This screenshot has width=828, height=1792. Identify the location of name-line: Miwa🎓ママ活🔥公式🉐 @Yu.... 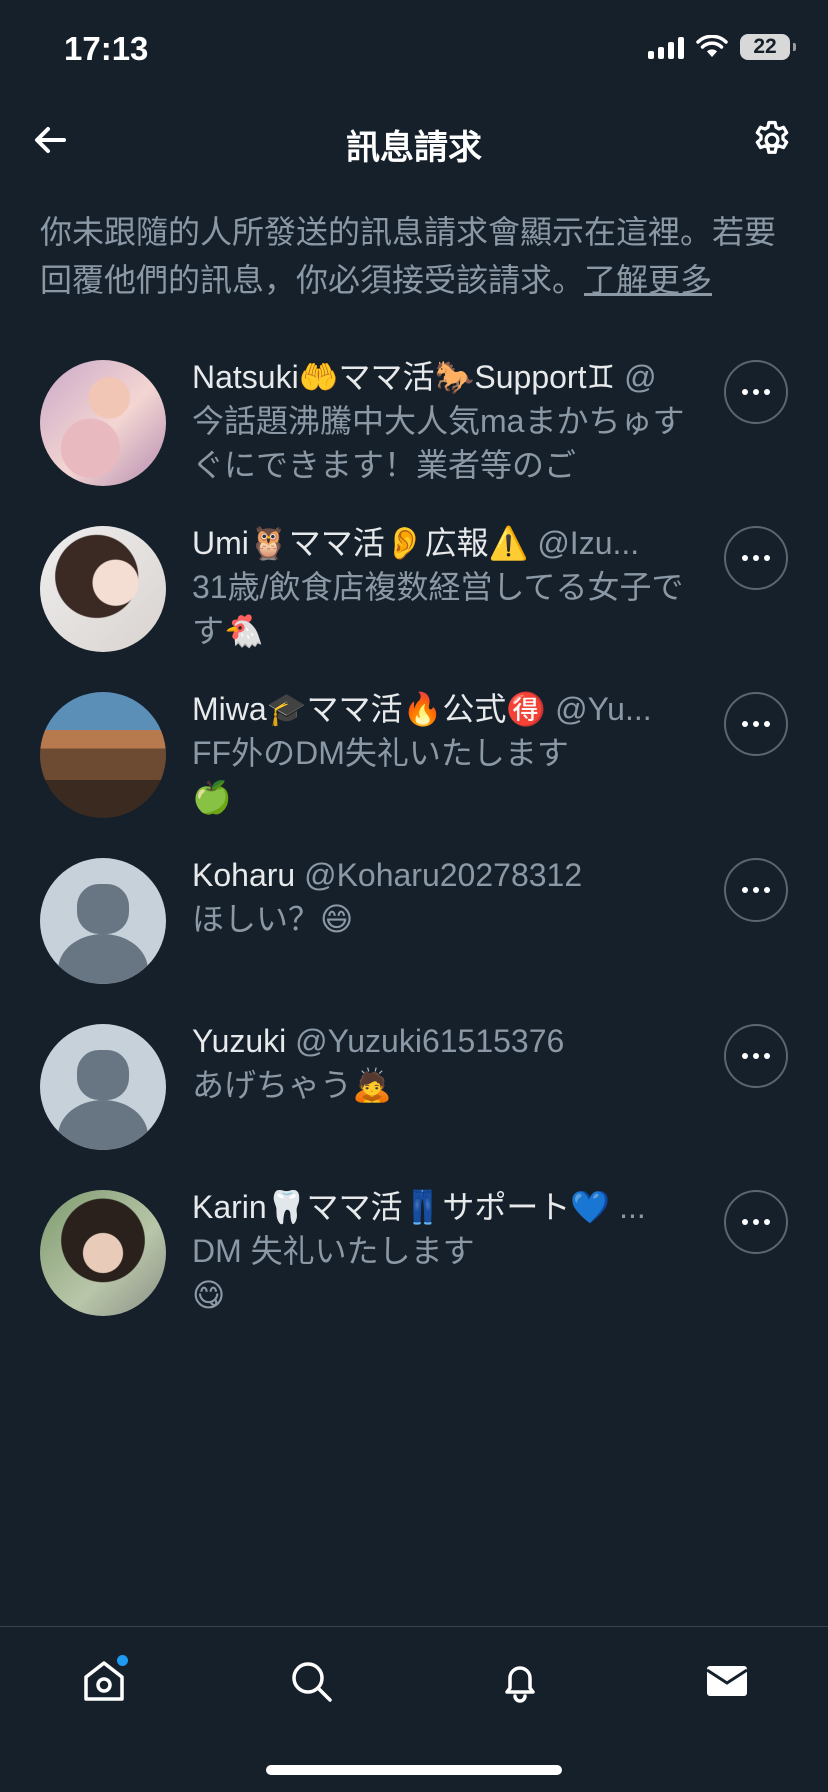
(440, 709).